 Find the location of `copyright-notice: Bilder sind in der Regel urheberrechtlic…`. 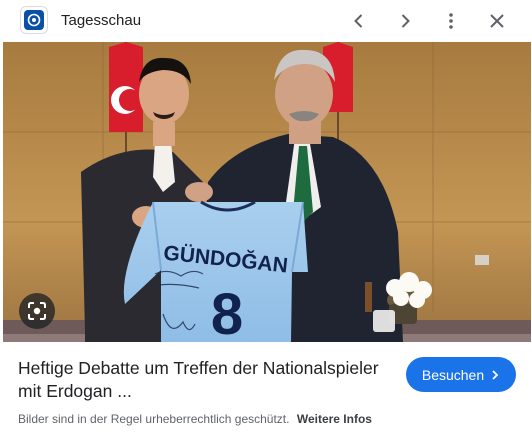

copyright-notice: Bilder sind in der Regel urheberrechtlic… is located at coordinates (195, 419).